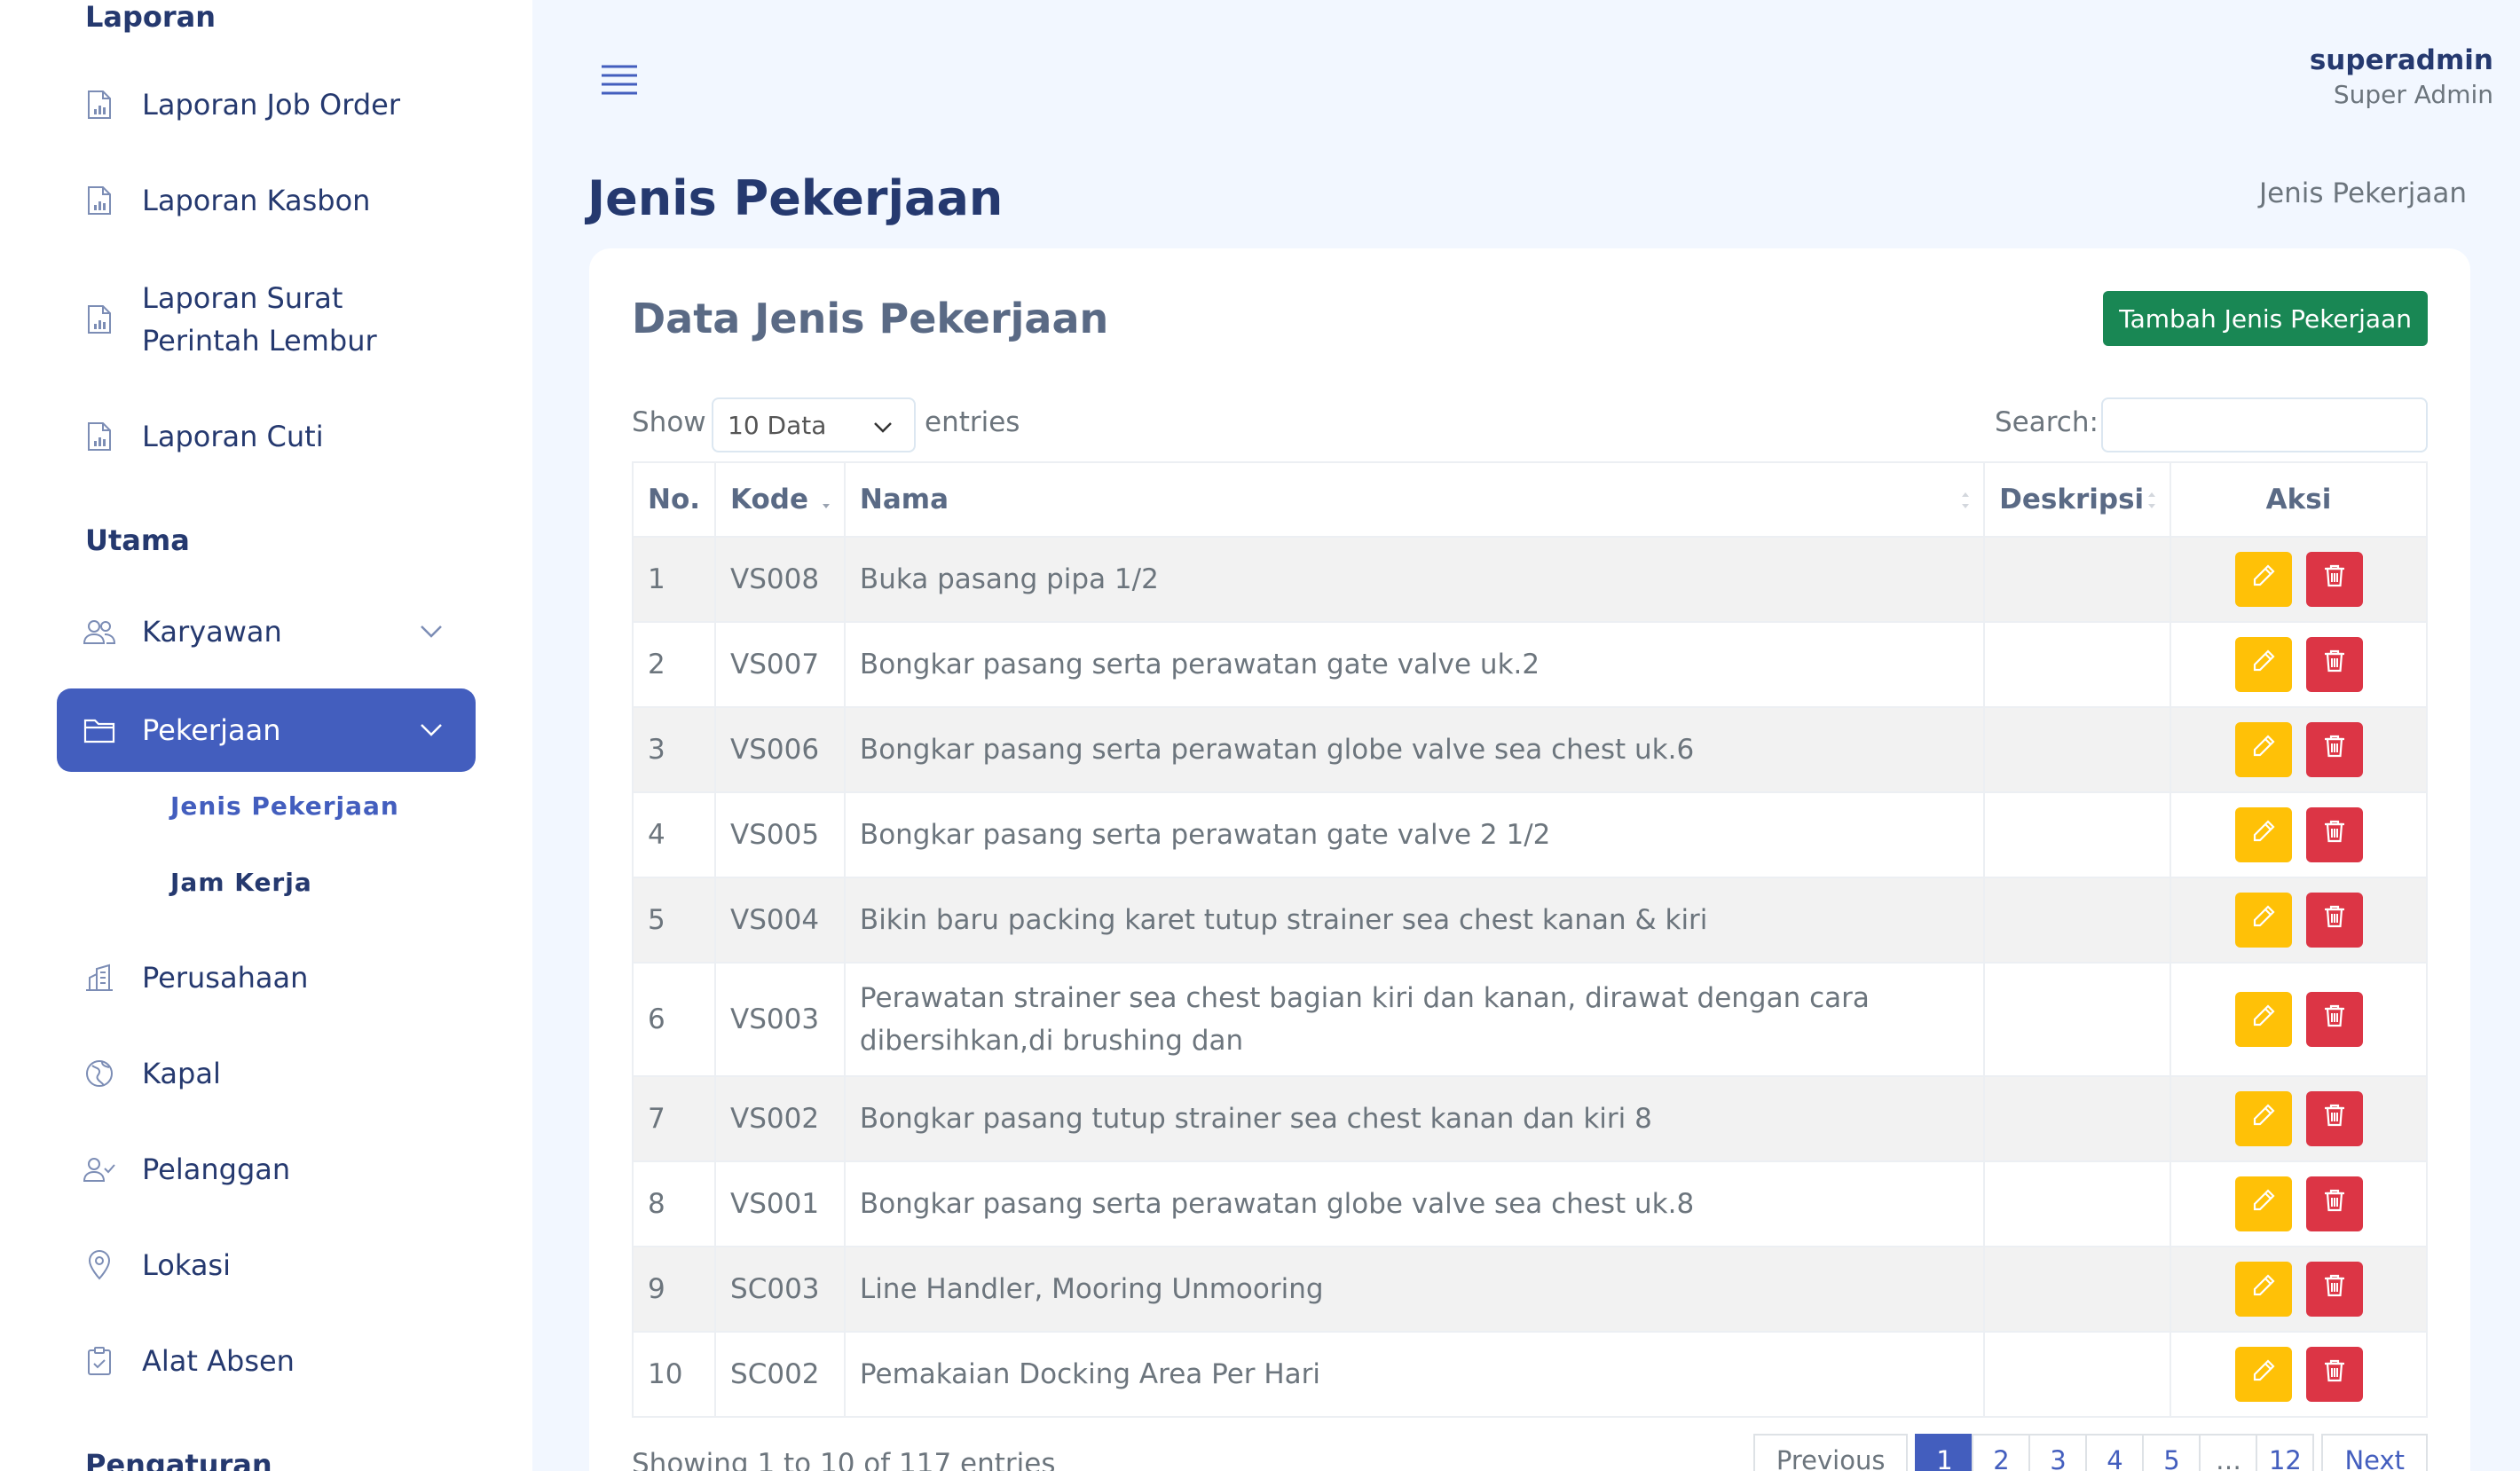  Describe the element at coordinates (972, 422) in the screenshot. I see `entries-label: entries` at that location.